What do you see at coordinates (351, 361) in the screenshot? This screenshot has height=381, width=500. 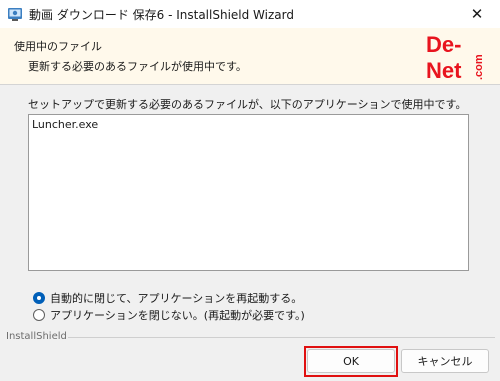 I see `ok-button: OK` at bounding box center [351, 361].